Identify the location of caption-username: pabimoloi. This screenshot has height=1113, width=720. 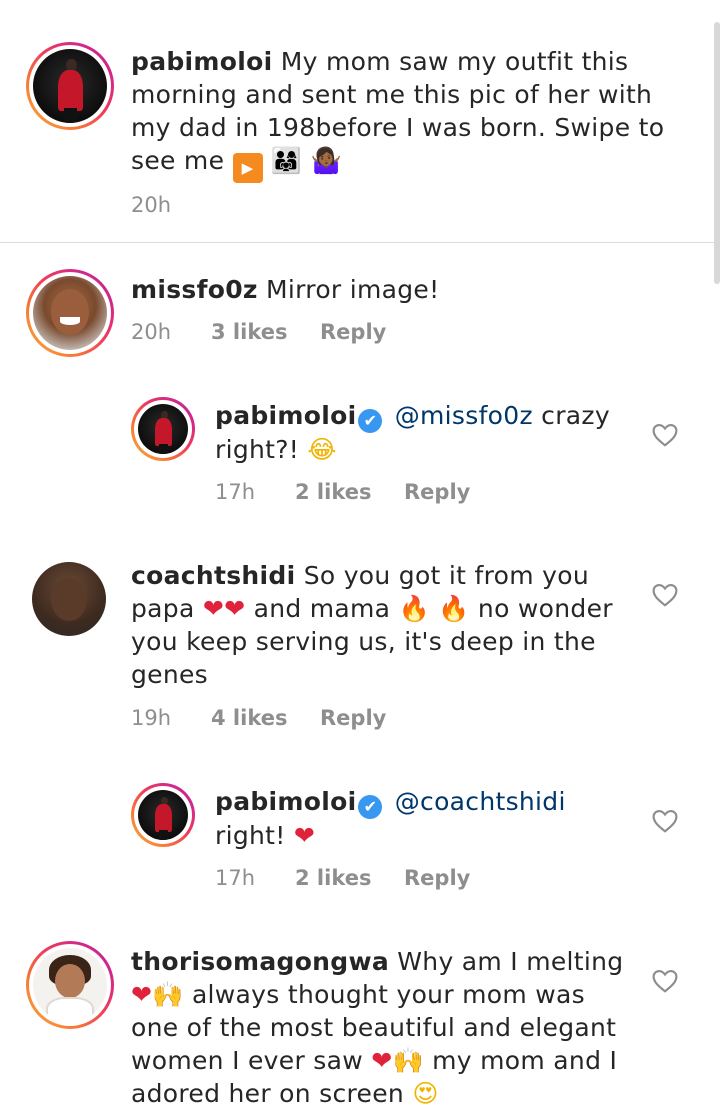
(201, 61).